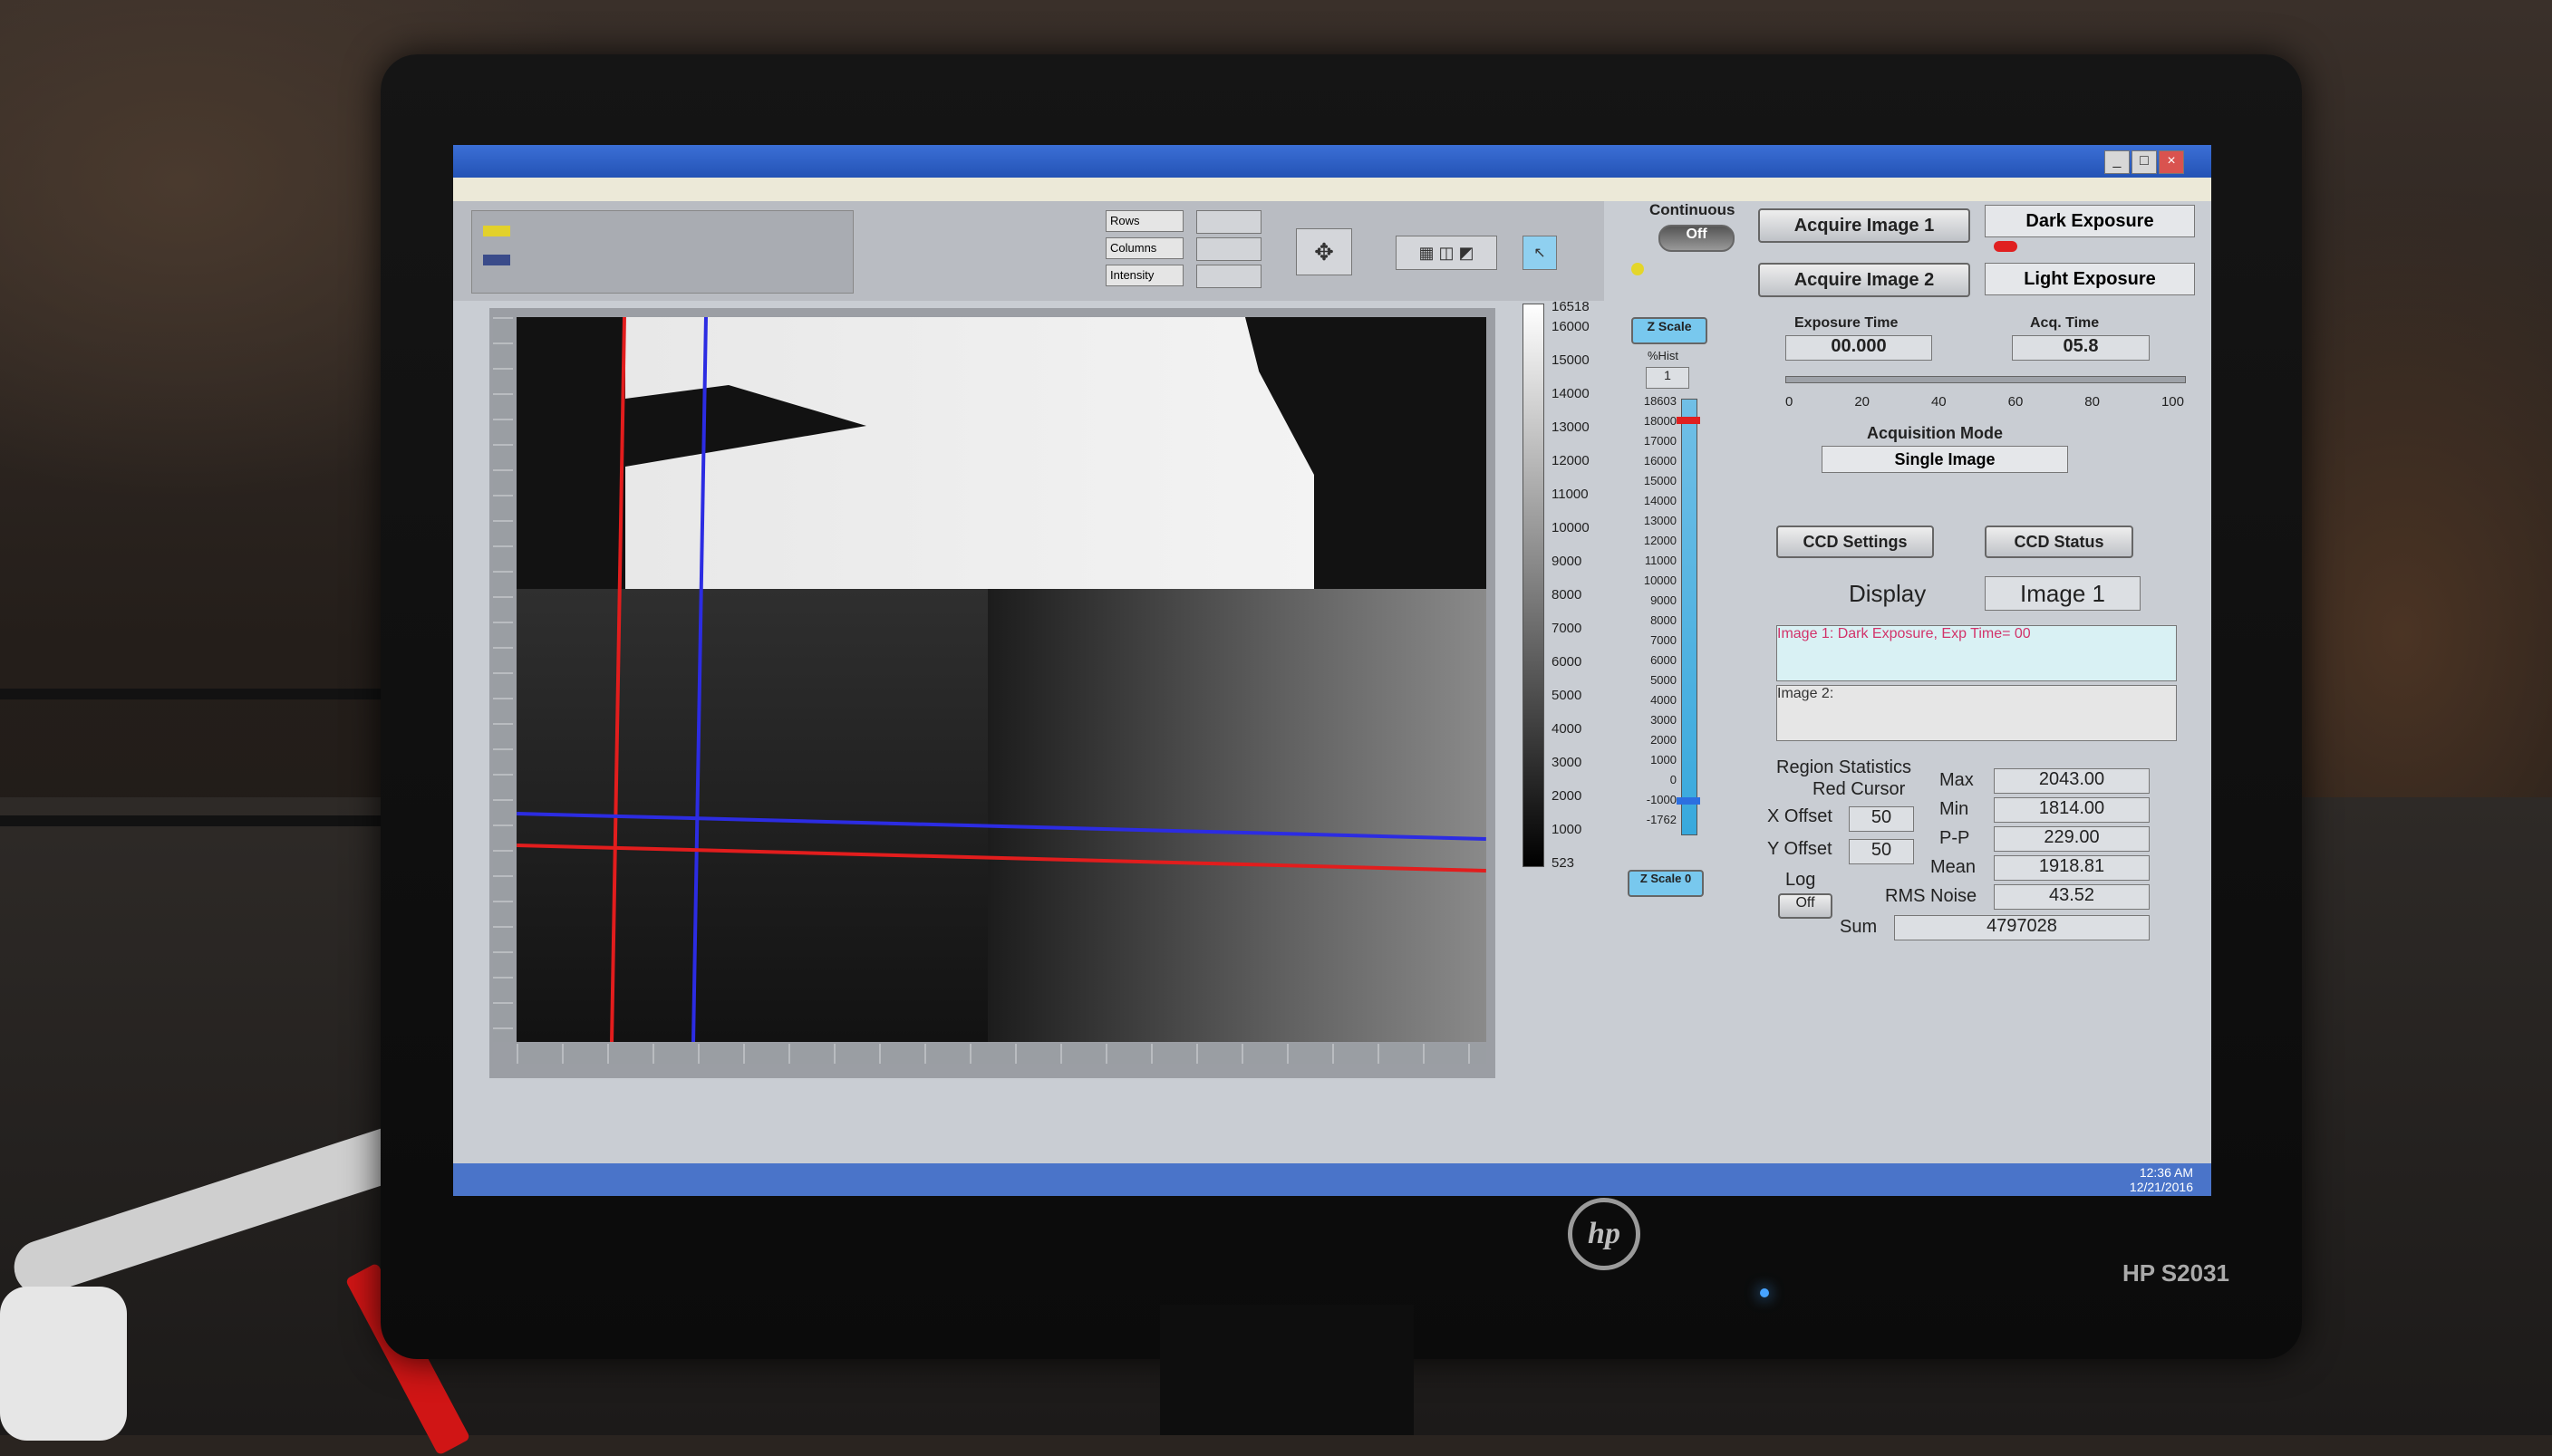 The width and height of the screenshot is (2552, 1456). I want to click on colorbar-min-label: 523, so click(1563, 863).